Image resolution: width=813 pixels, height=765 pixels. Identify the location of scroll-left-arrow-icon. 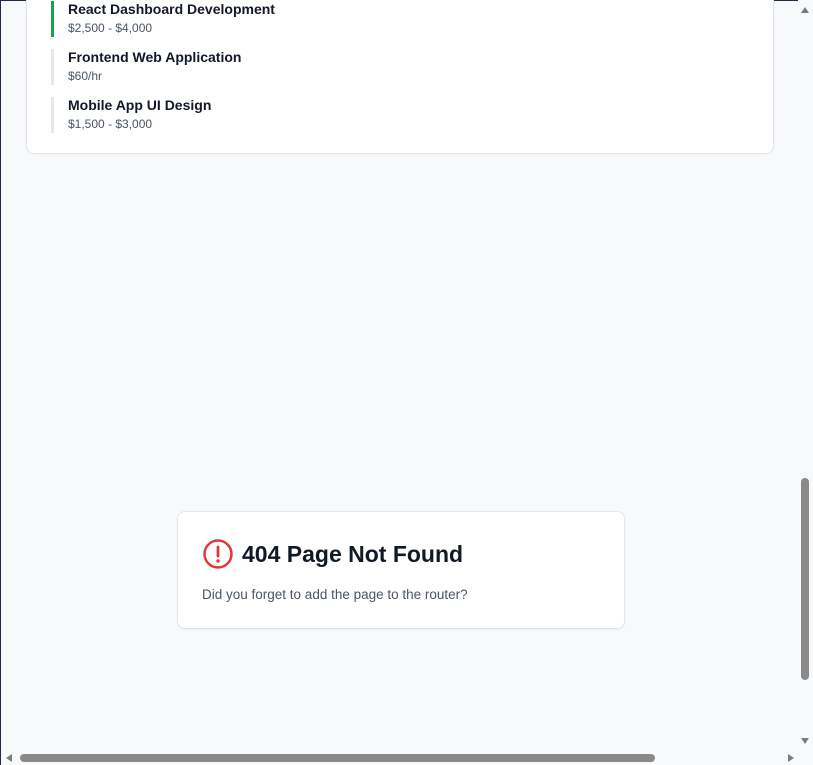
(9, 758).